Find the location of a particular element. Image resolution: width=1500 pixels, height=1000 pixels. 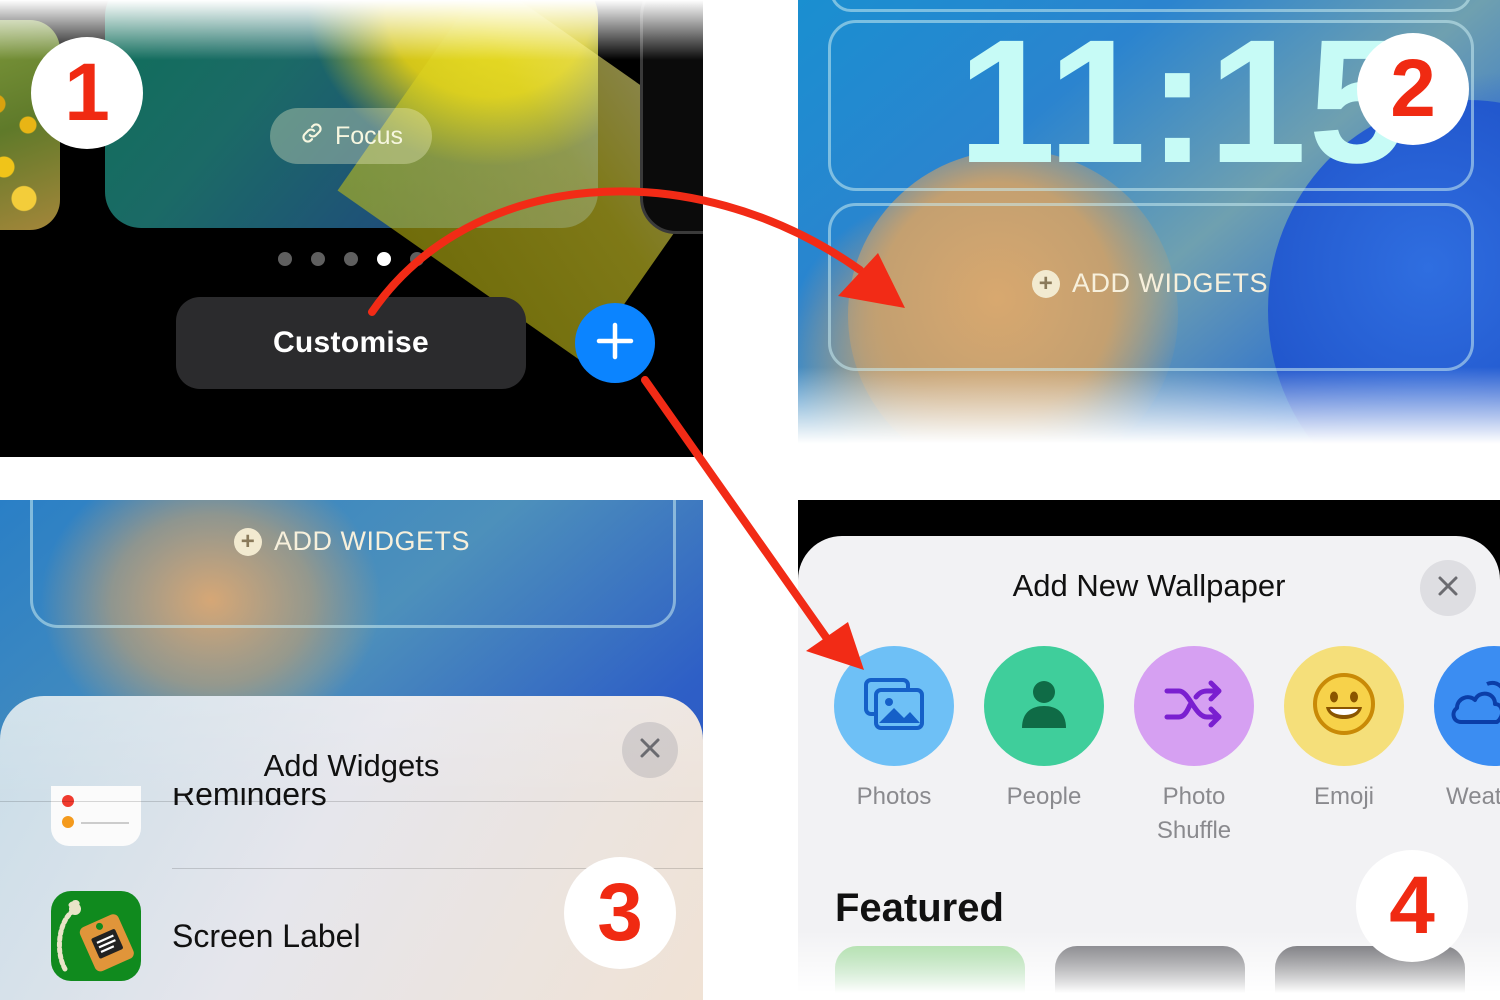

option-label: Weat is located at coordinates (1473, 796).